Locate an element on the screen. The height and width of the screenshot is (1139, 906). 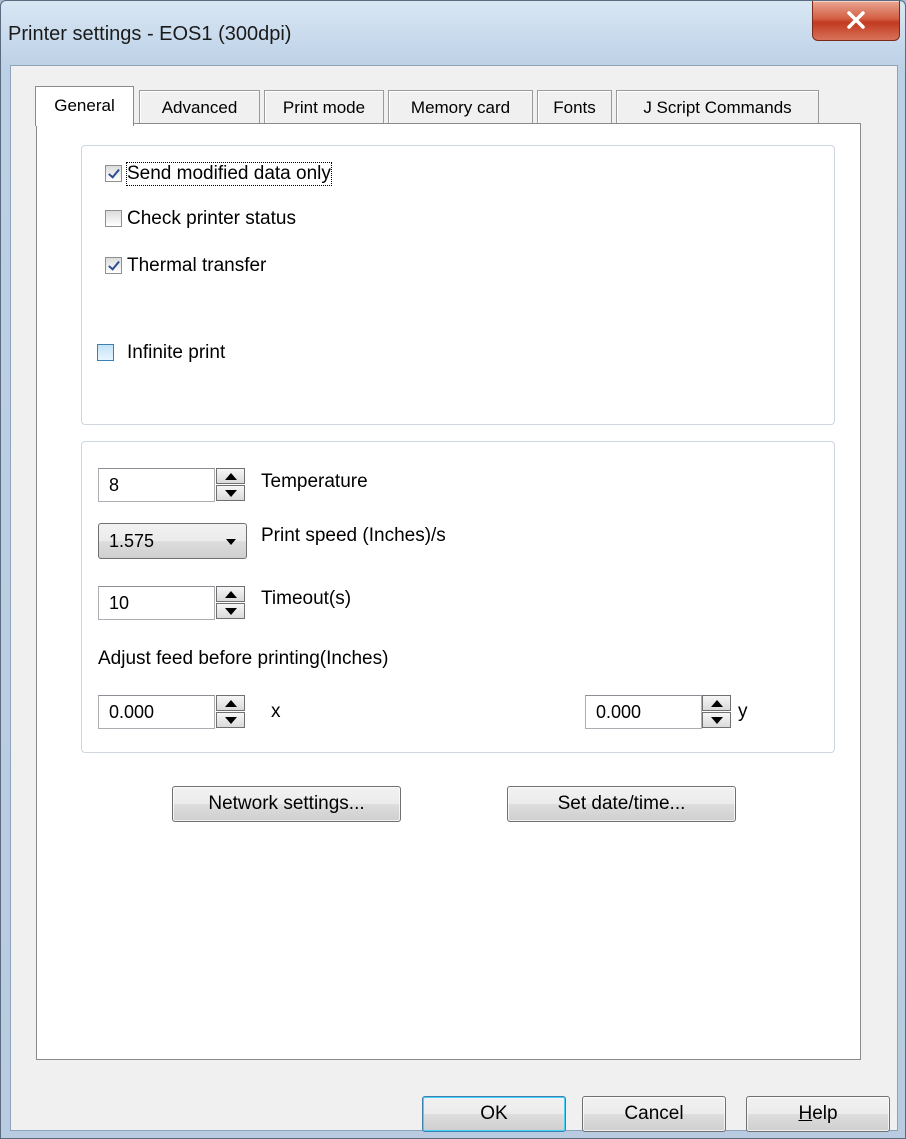
help-button: Help is located at coordinates (818, 1114).